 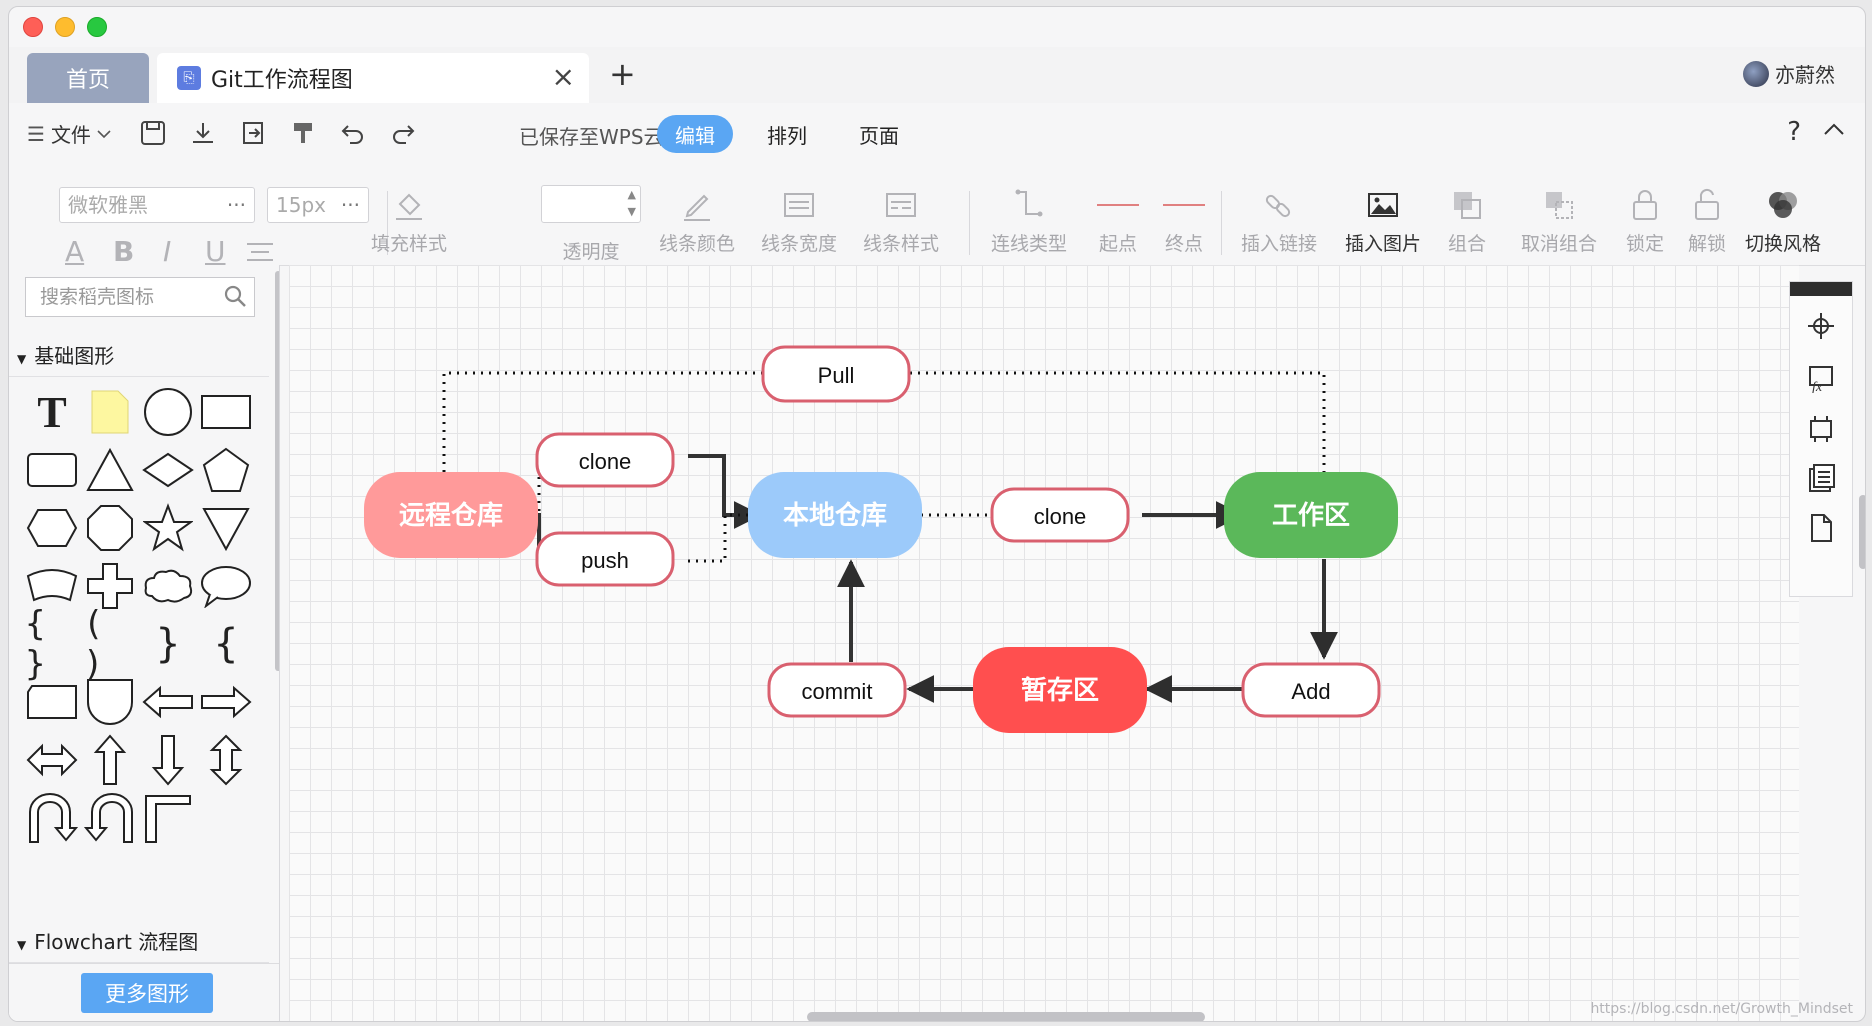 What do you see at coordinates (110, 818) in the screenshot?
I see `u-turn-left-arrow-shape` at bounding box center [110, 818].